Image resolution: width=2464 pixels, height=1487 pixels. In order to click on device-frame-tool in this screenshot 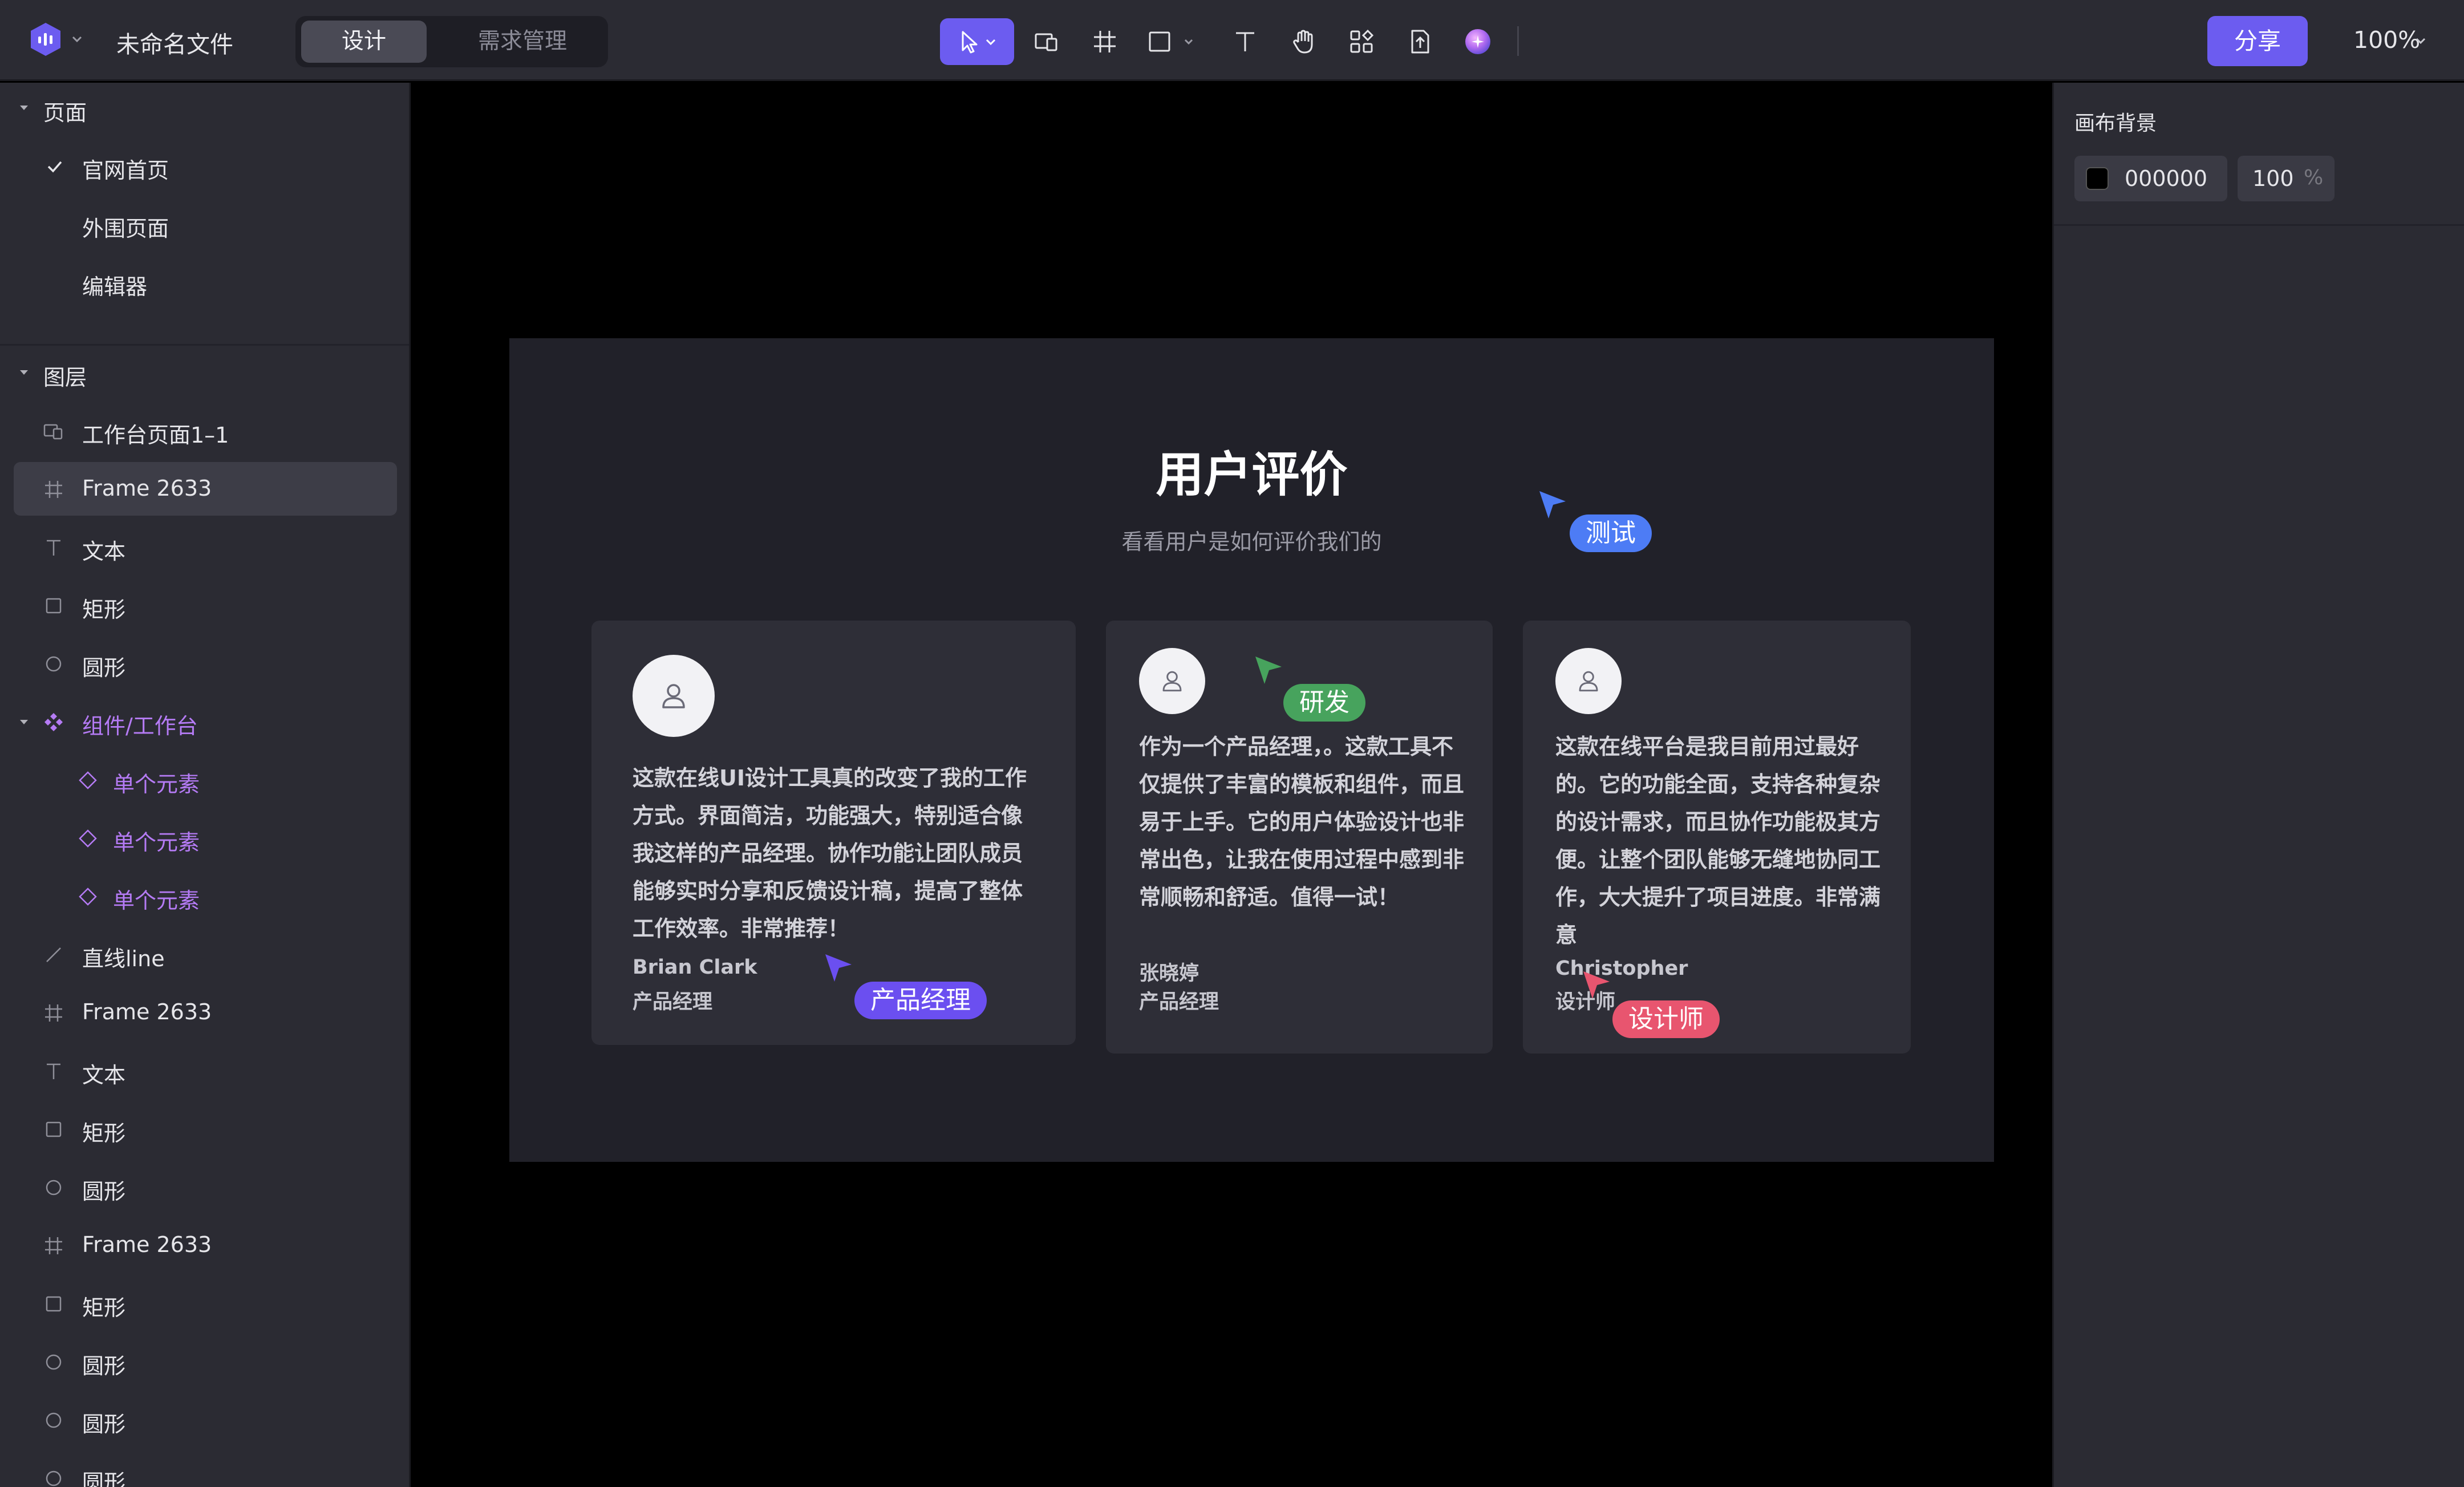, I will do `click(1047, 41)`.